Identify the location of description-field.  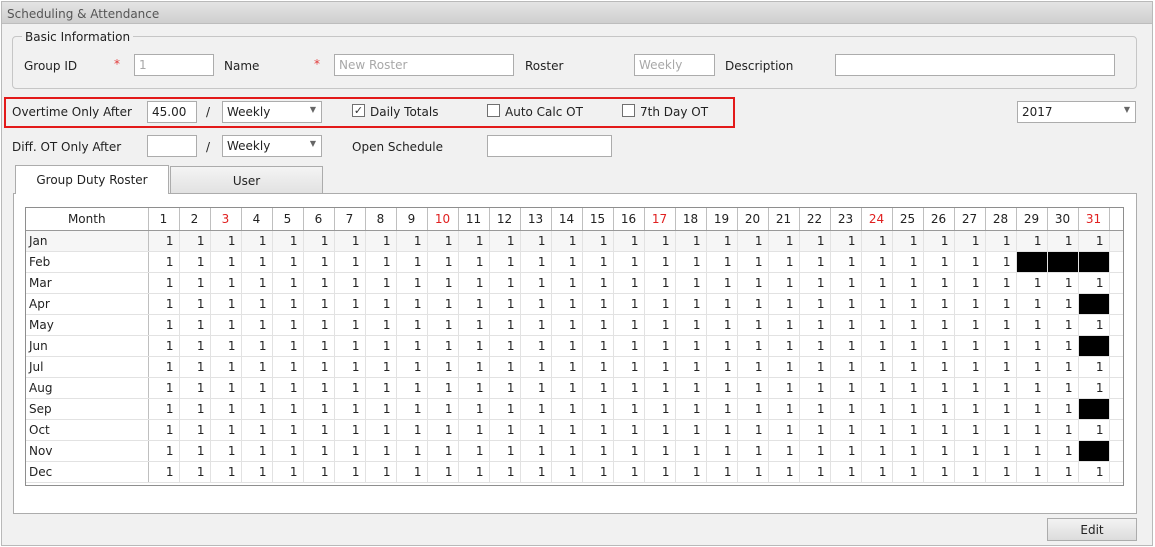
(975, 65).